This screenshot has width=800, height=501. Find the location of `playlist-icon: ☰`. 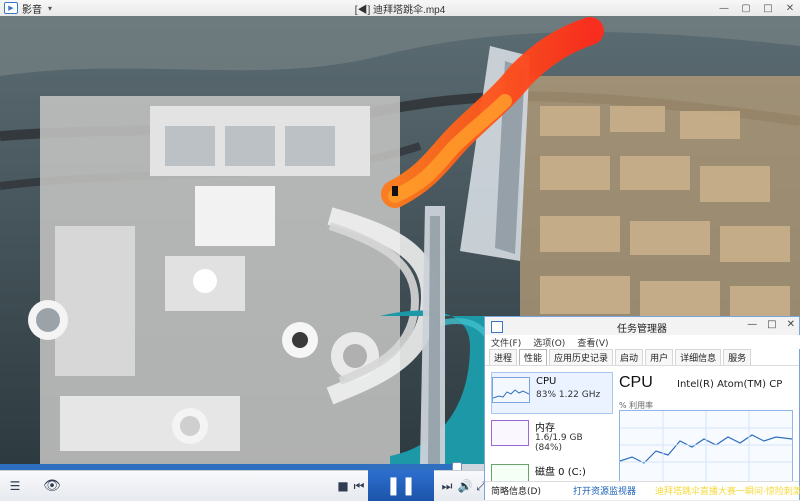

playlist-icon: ☰ is located at coordinates (15, 486).